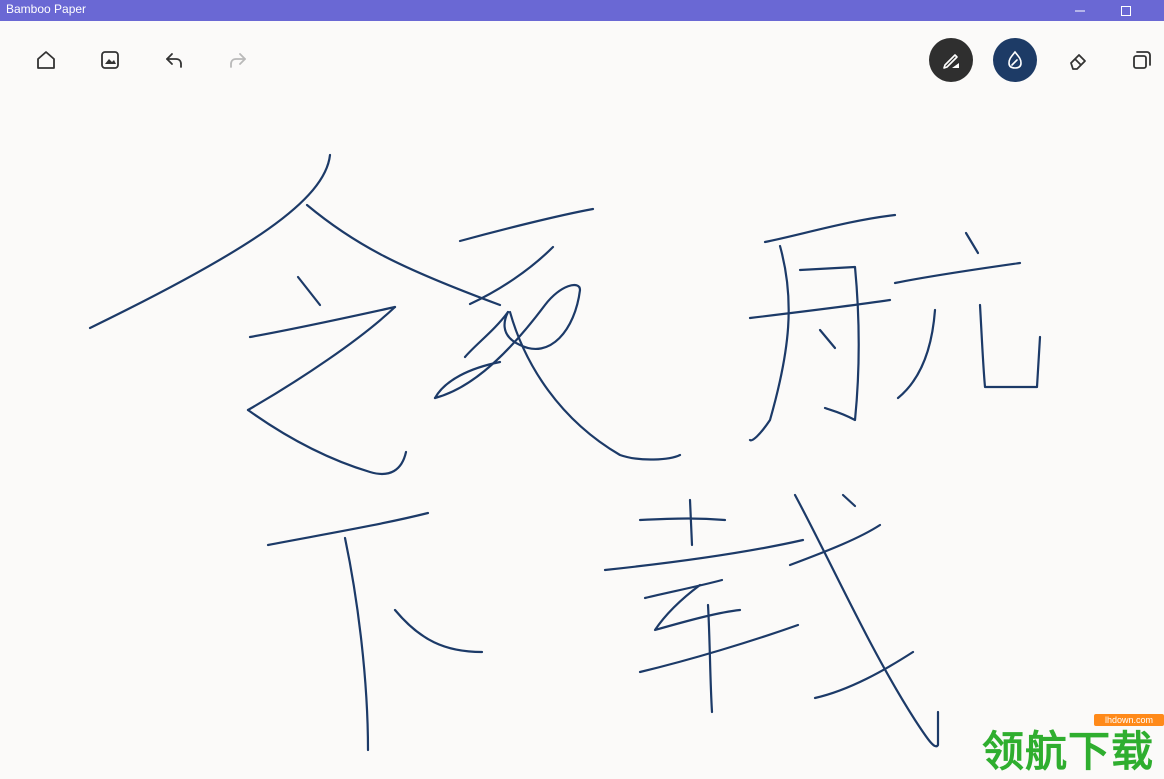 The width and height of the screenshot is (1164, 779). Describe the element at coordinates (46, 9) in the screenshot. I see `app-title: Bamboo Paper` at that location.